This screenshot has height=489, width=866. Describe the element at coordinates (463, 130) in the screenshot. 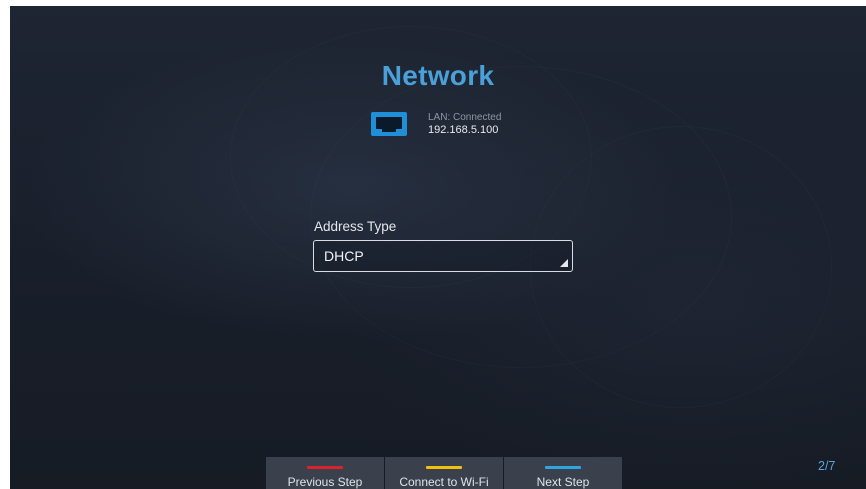

I see `lan-ip-address: 192.168.5.100` at that location.